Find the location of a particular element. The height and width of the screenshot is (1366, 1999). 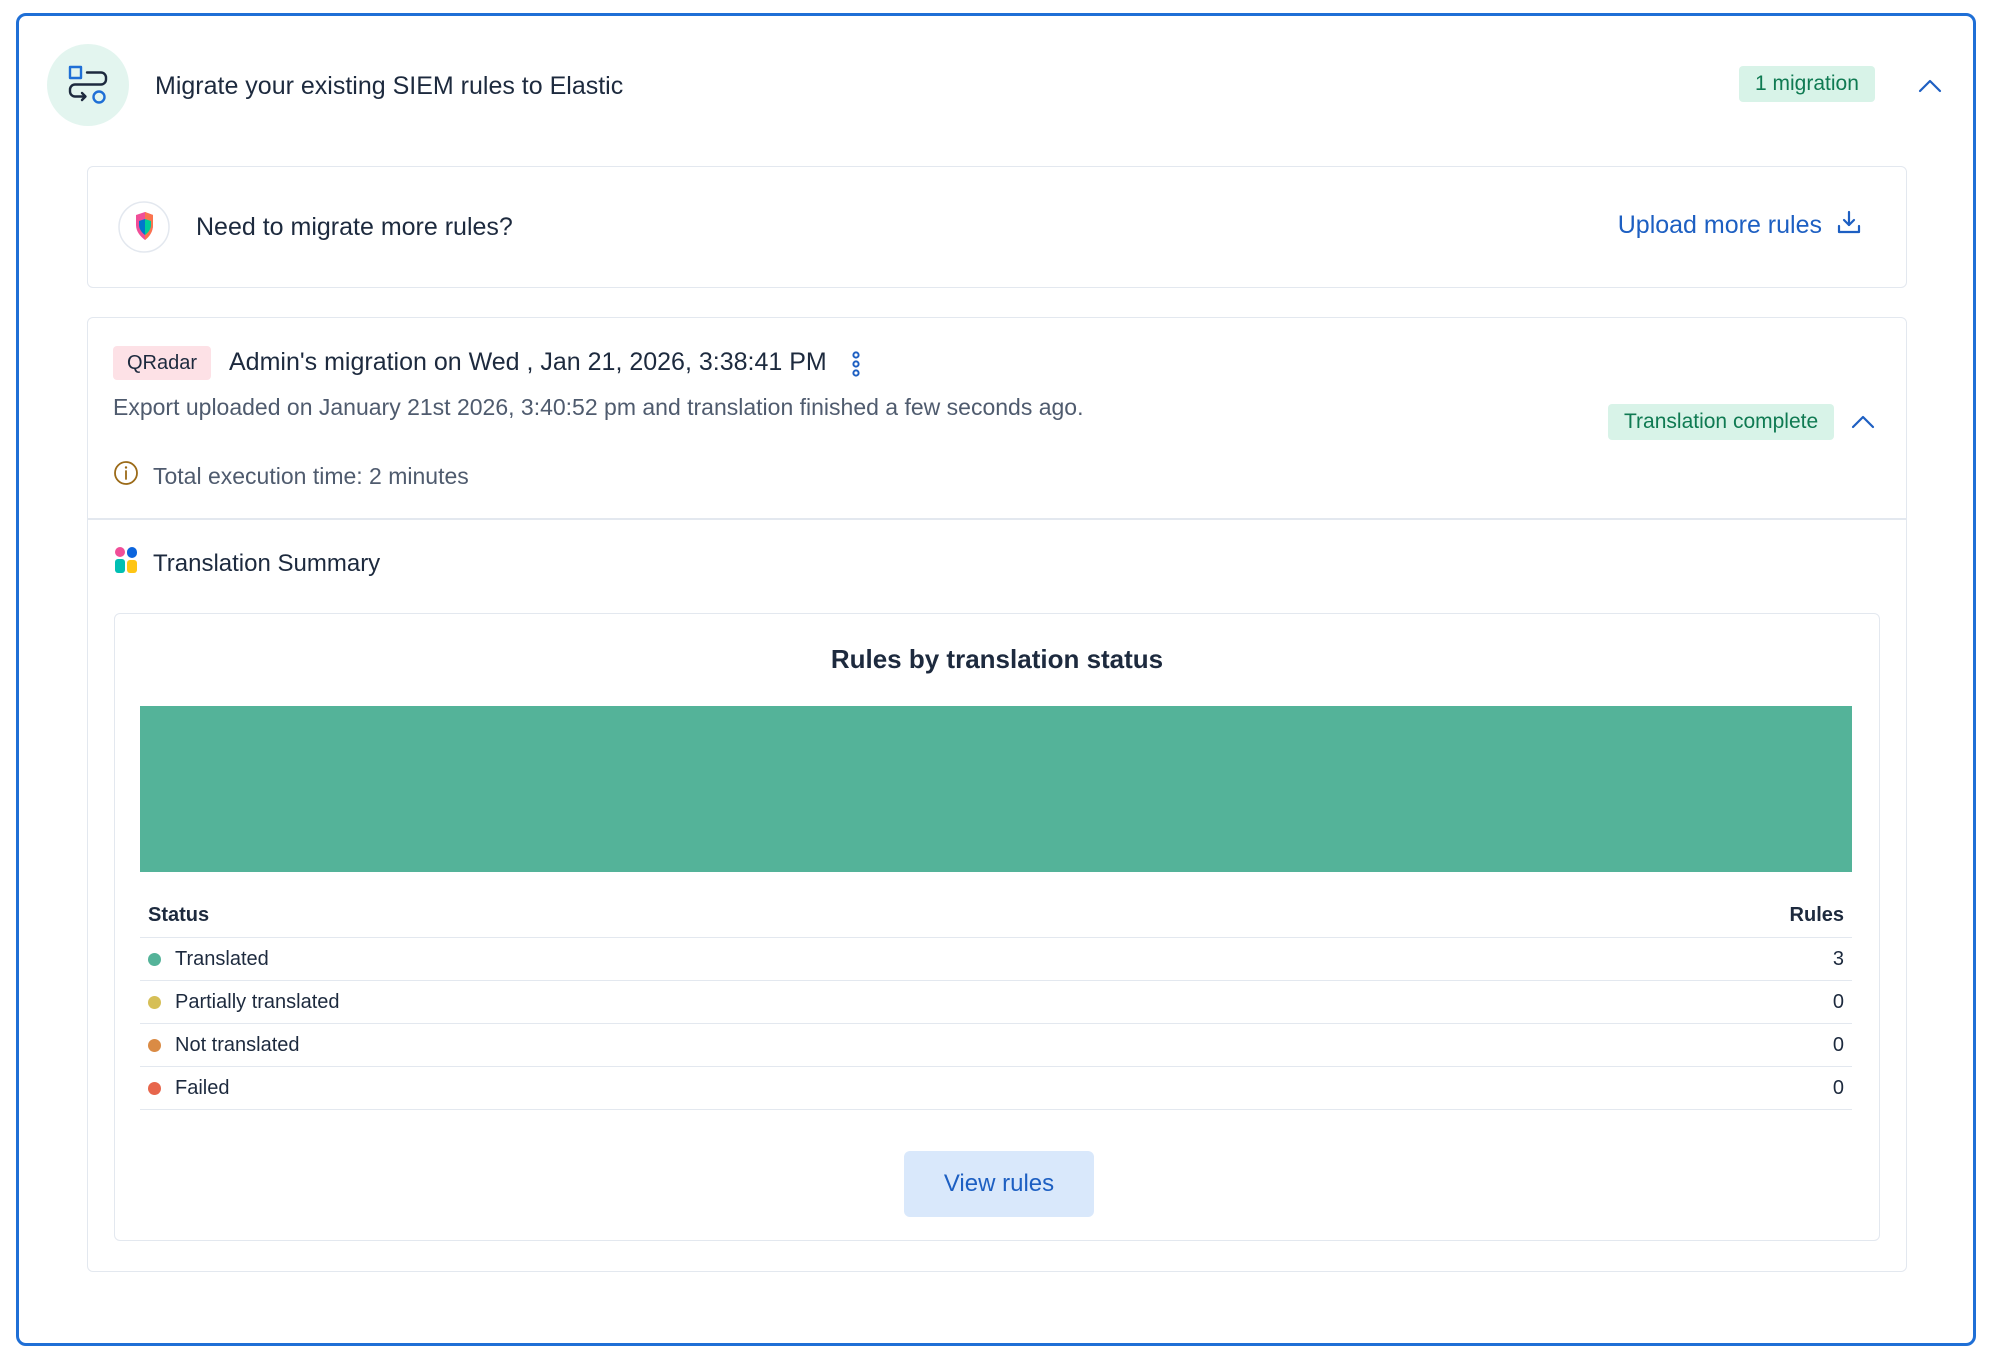

status-cell: Partially translated is located at coordinates (779, 1002).